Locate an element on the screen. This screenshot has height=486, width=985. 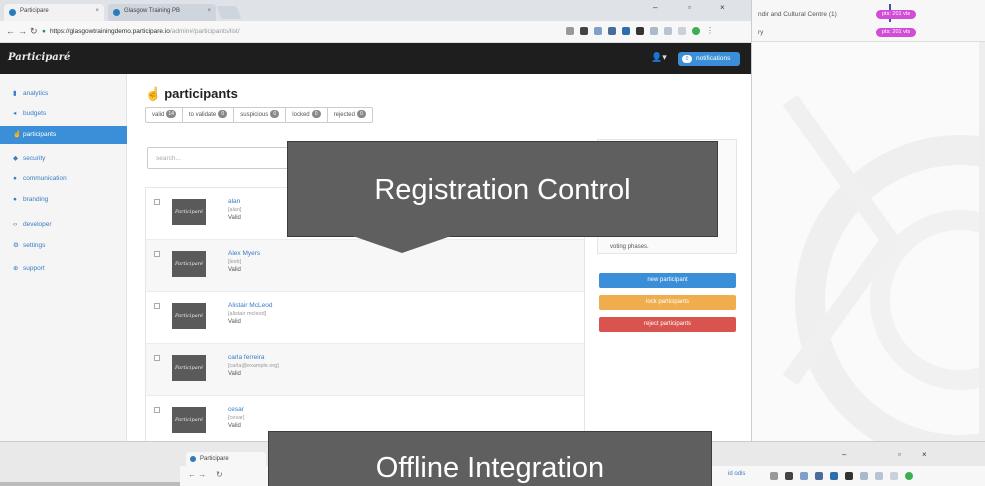
lock-participants-button: lock participants is located at coordinates (667, 302).